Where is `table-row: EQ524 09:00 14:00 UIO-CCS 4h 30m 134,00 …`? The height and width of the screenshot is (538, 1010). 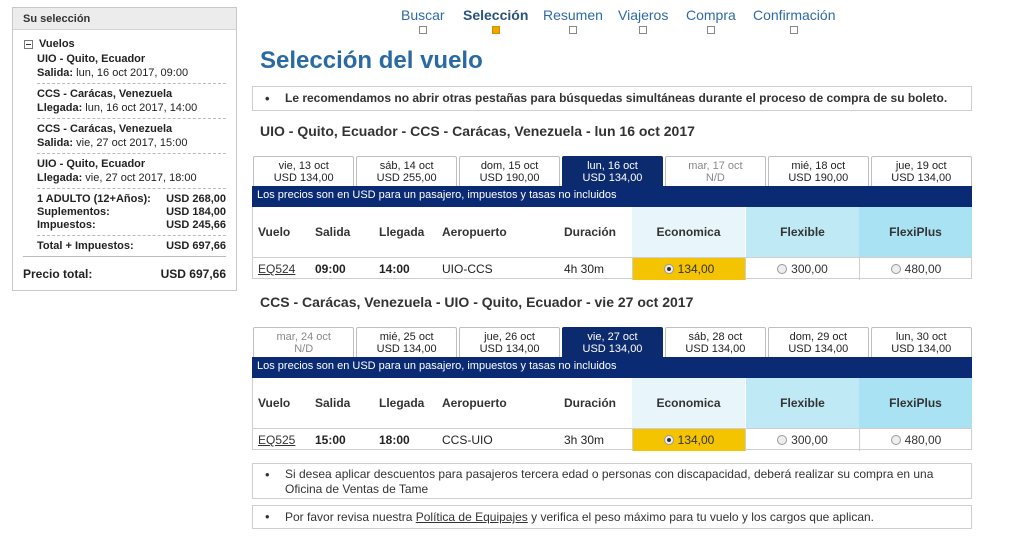
table-row: EQ524 09:00 14:00 UIO-CCS 4h 30m 134,00 … is located at coordinates (612, 268).